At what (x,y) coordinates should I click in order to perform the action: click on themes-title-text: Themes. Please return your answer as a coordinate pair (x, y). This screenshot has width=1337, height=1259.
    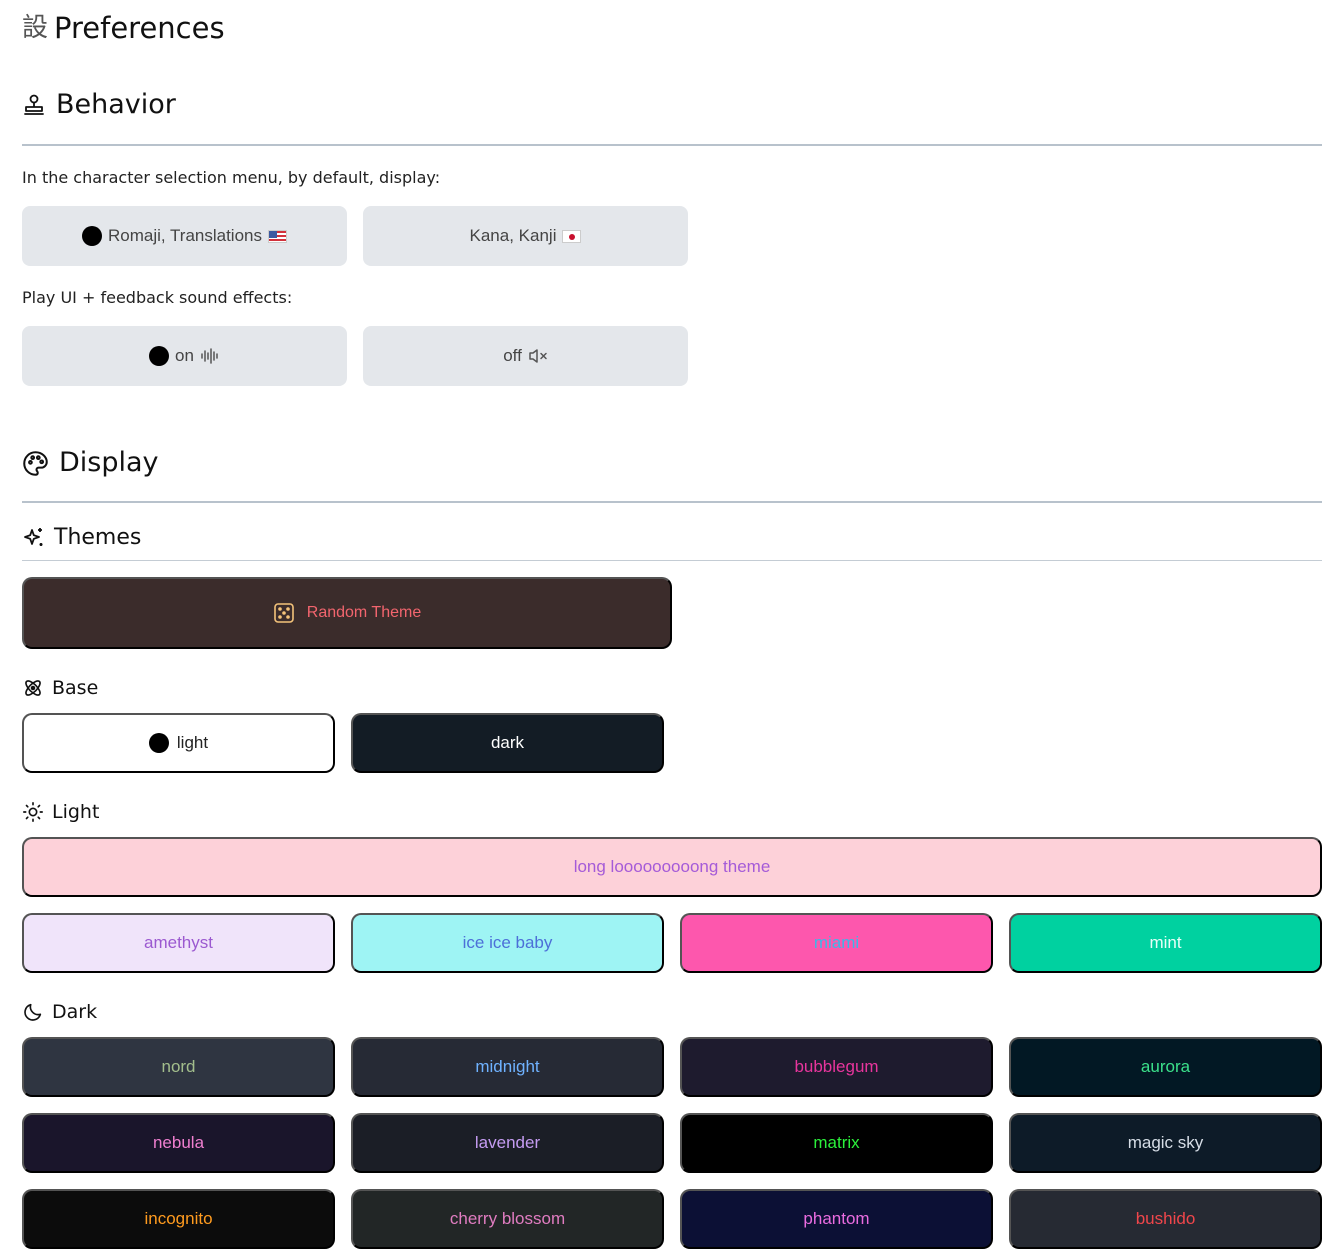
    Looking at the image, I should click on (98, 537).